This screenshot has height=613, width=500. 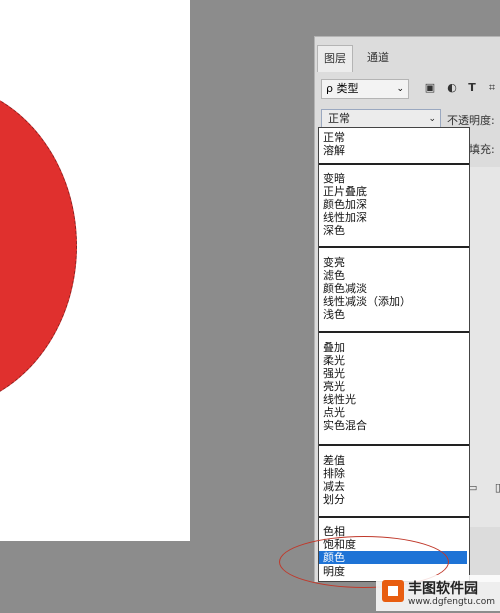 What do you see at coordinates (334, 373) in the screenshot?
I see `blend-option-hard-light: 强光` at bounding box center [334, 373].